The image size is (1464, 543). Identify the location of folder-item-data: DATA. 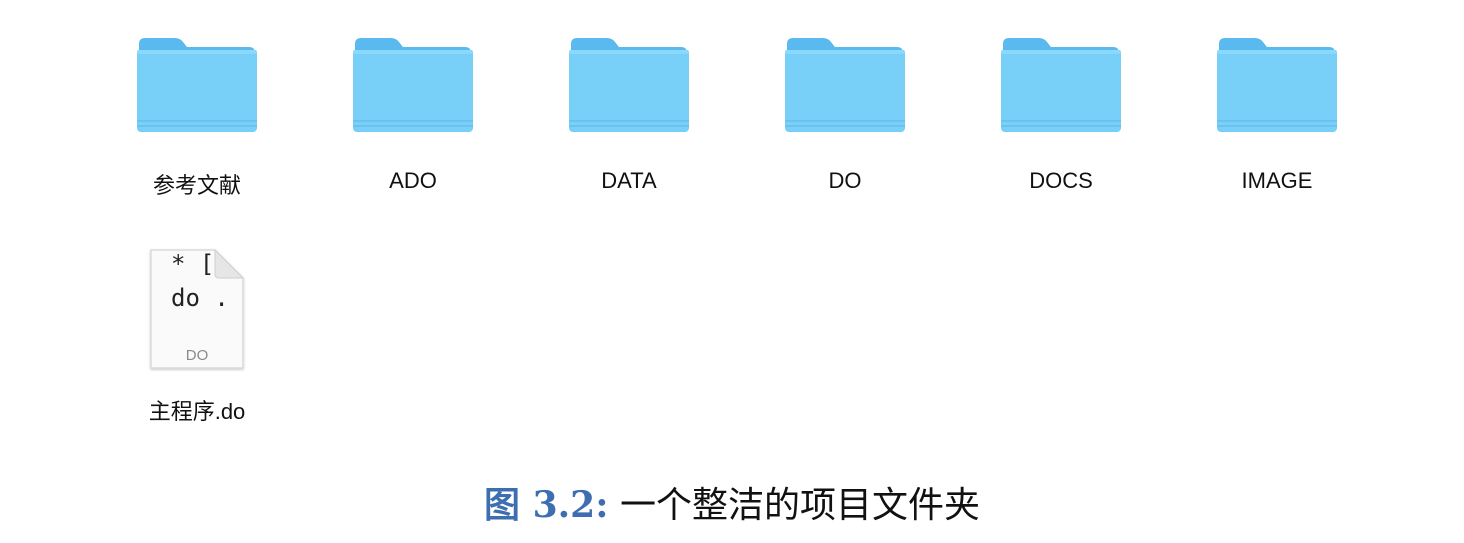
(629, 114).